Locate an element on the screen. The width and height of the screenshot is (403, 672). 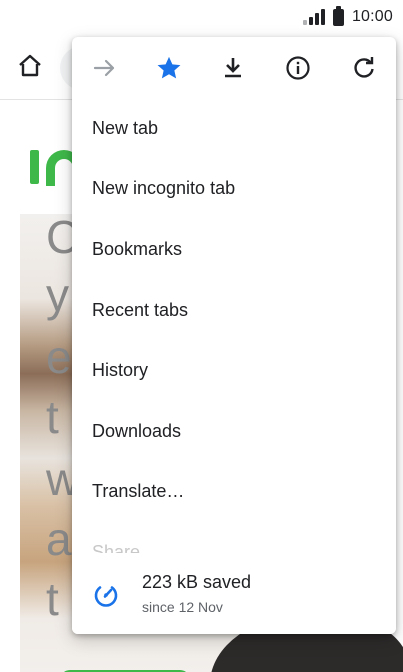
menu-item-new-incognito-tab: New incognito tab is located at coordinates (234, 189).